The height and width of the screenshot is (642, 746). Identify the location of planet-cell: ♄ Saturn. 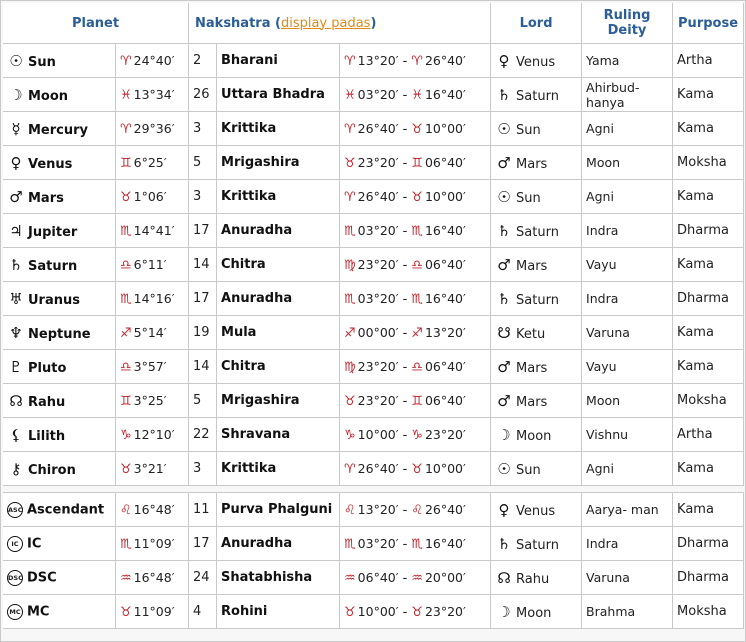
(59, 265).